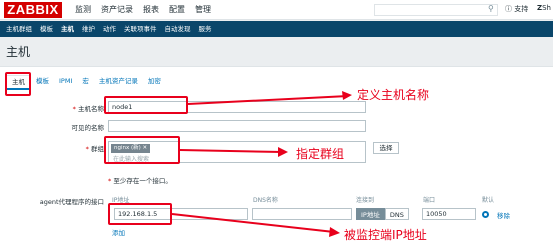 The height and width of the screenshot is (246, 553). What do you see at coordinates (177, 10) in the screenshot?
I see `menu-item-configuration: 配置` at bounding box center [177, 10].